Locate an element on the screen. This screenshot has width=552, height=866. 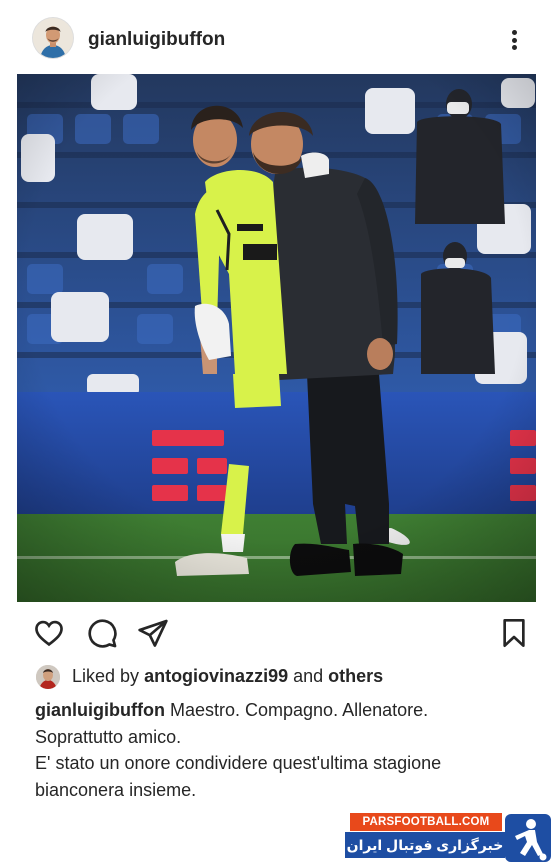
watermark-logo is located at coordinates (528, 838).